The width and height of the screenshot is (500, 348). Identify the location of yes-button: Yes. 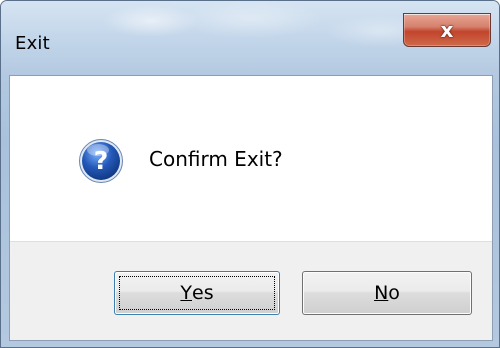
(197, 293).